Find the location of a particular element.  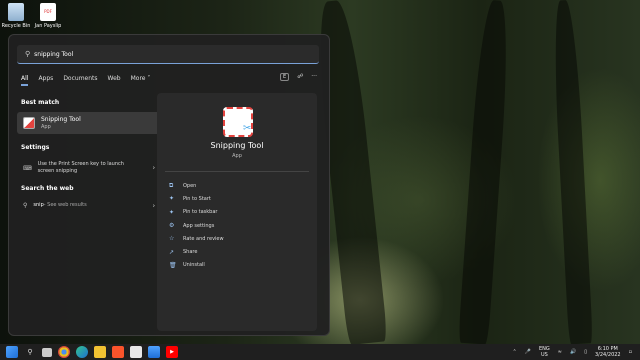

gear-icon: ⚙ is located at coordinates (172, 226).